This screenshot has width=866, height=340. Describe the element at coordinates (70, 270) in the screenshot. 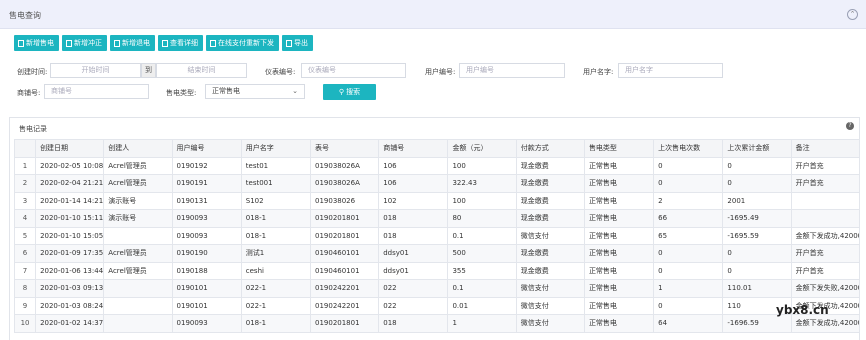

I see `table-cell: 2020-01-06 13:44:25` at that location.